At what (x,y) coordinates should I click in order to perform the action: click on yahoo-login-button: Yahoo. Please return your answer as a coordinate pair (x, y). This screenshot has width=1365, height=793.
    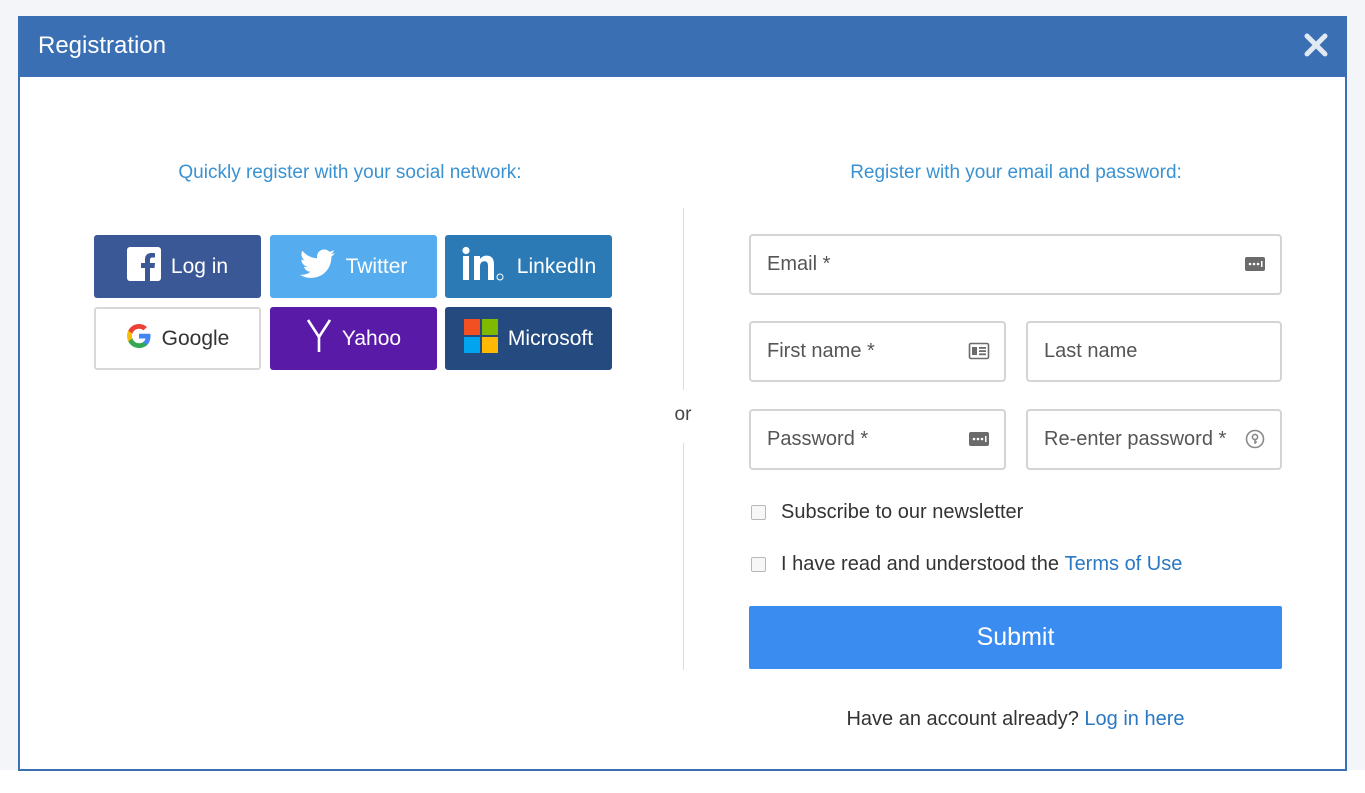
    Looking at the image, I should click on (353, 338).